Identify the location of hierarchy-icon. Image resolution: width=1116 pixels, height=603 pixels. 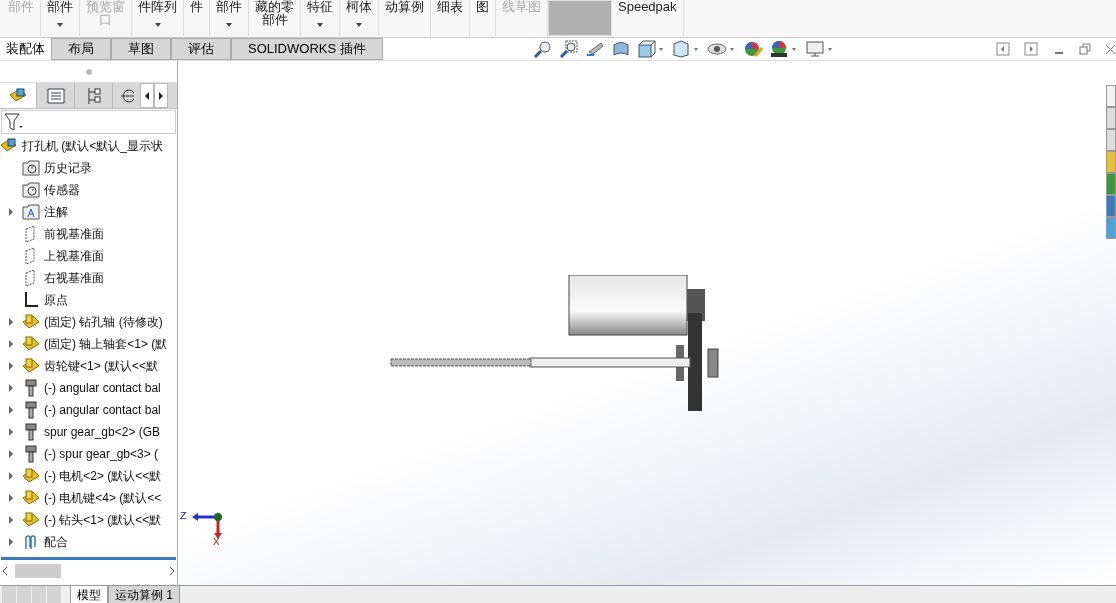
(93, 95).